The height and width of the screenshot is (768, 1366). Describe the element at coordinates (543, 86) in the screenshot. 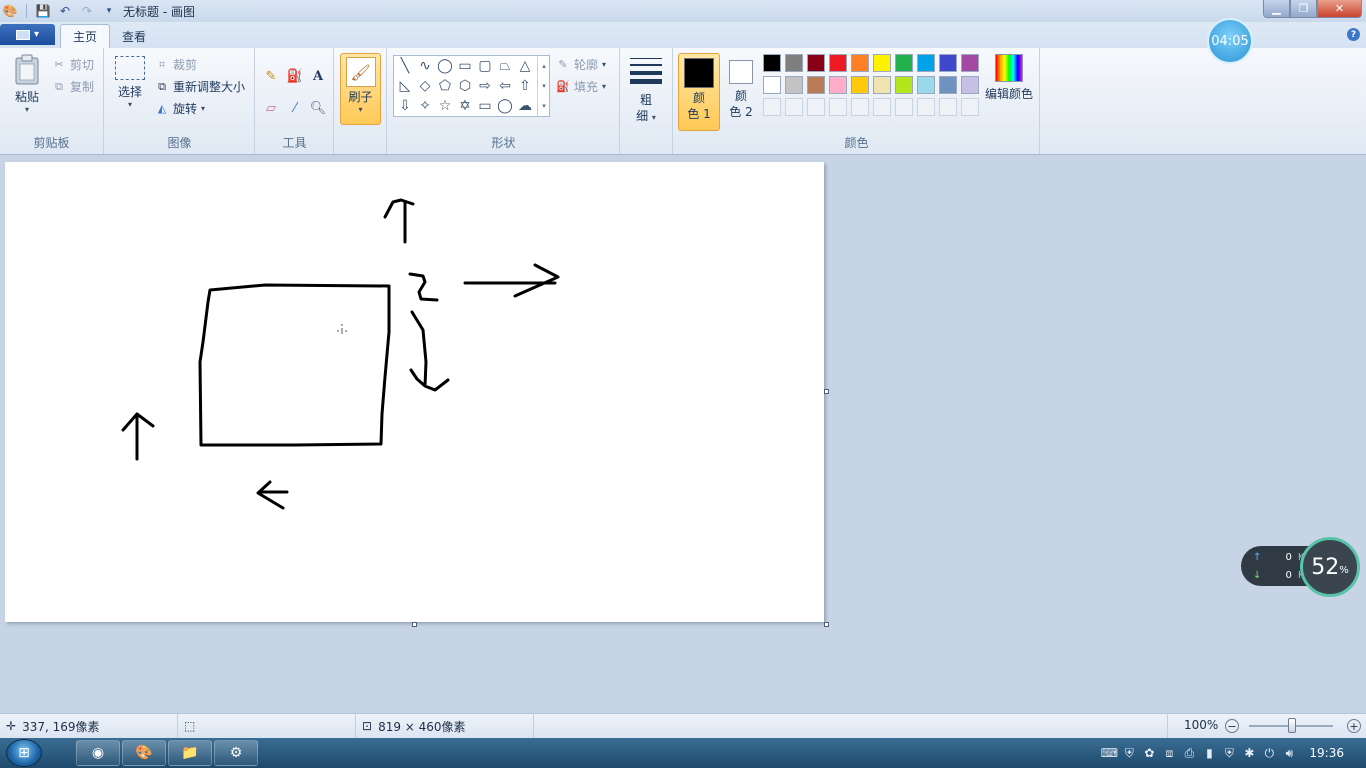

I see `shapes-scroll: ▴ ▾ ▾` at that location.